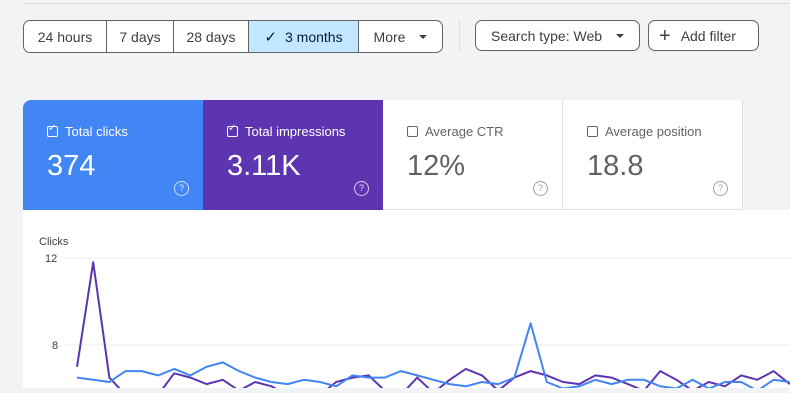 The image size is (790, 393). I want to click on range-more-dropdown: More, so click(400, 36).